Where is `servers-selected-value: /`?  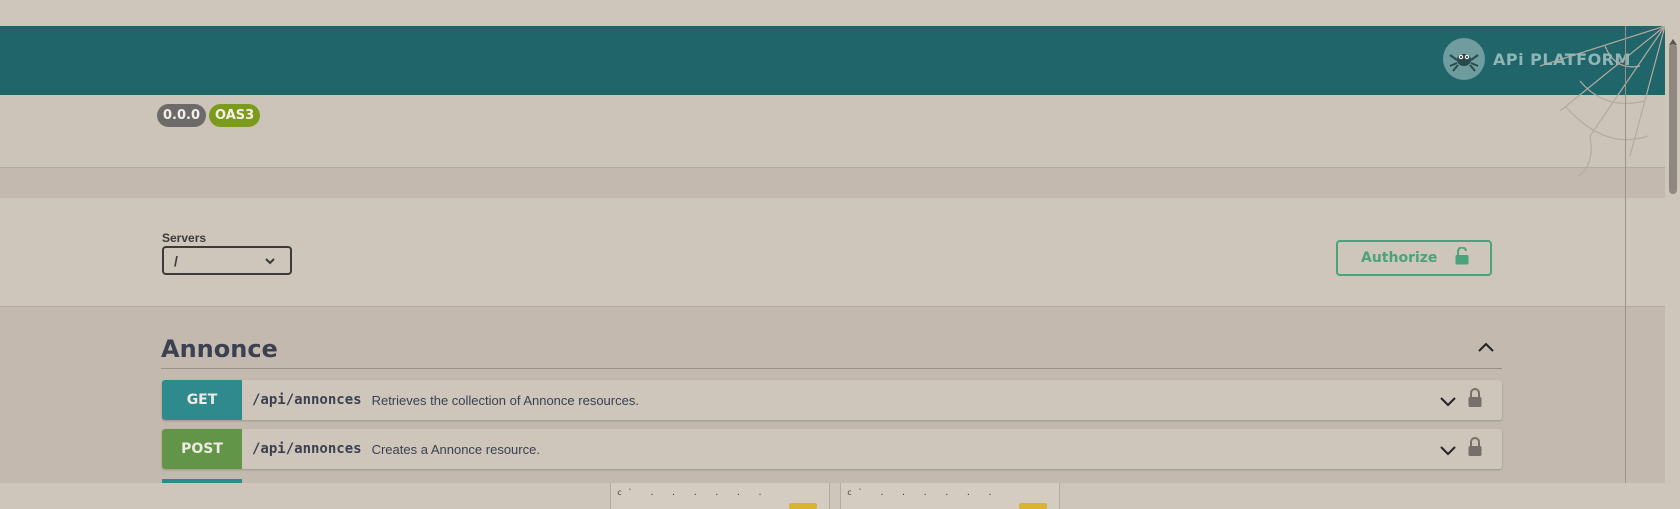
servers-selected-value: / is located at coordinates (176, 260).